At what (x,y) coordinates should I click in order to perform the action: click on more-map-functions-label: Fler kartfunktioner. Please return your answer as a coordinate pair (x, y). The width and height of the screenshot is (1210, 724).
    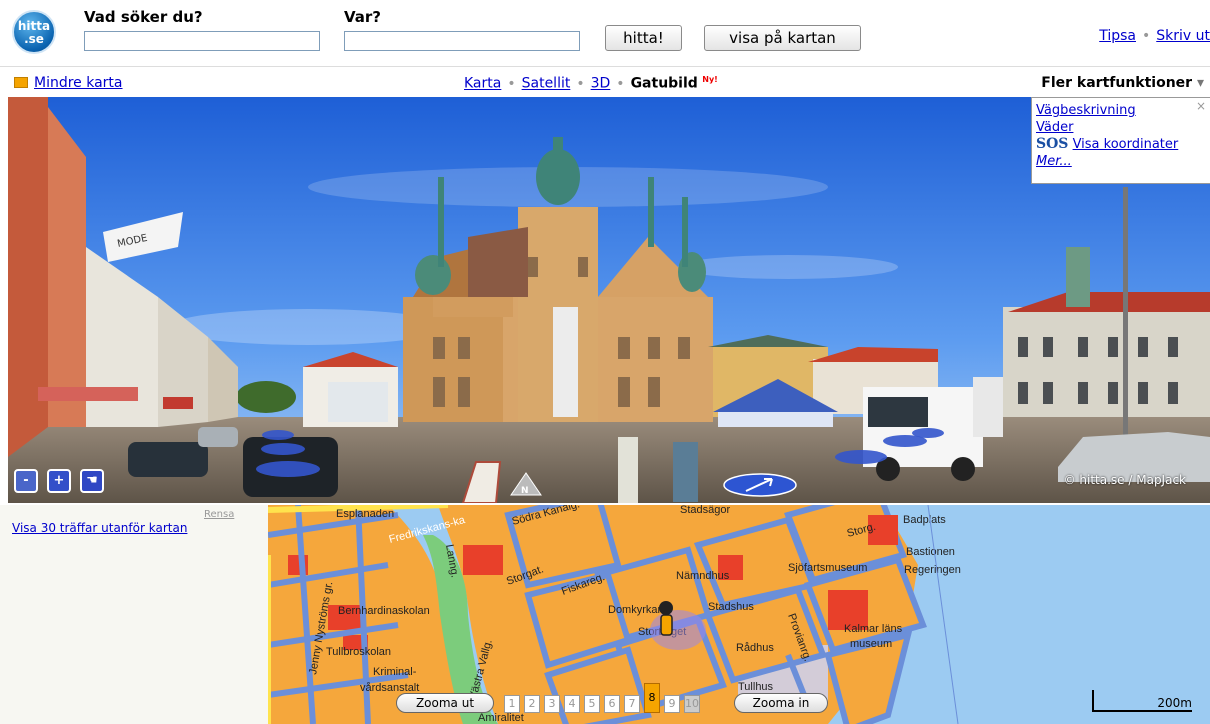
    Looking at the image, I should click on (1117, 83).